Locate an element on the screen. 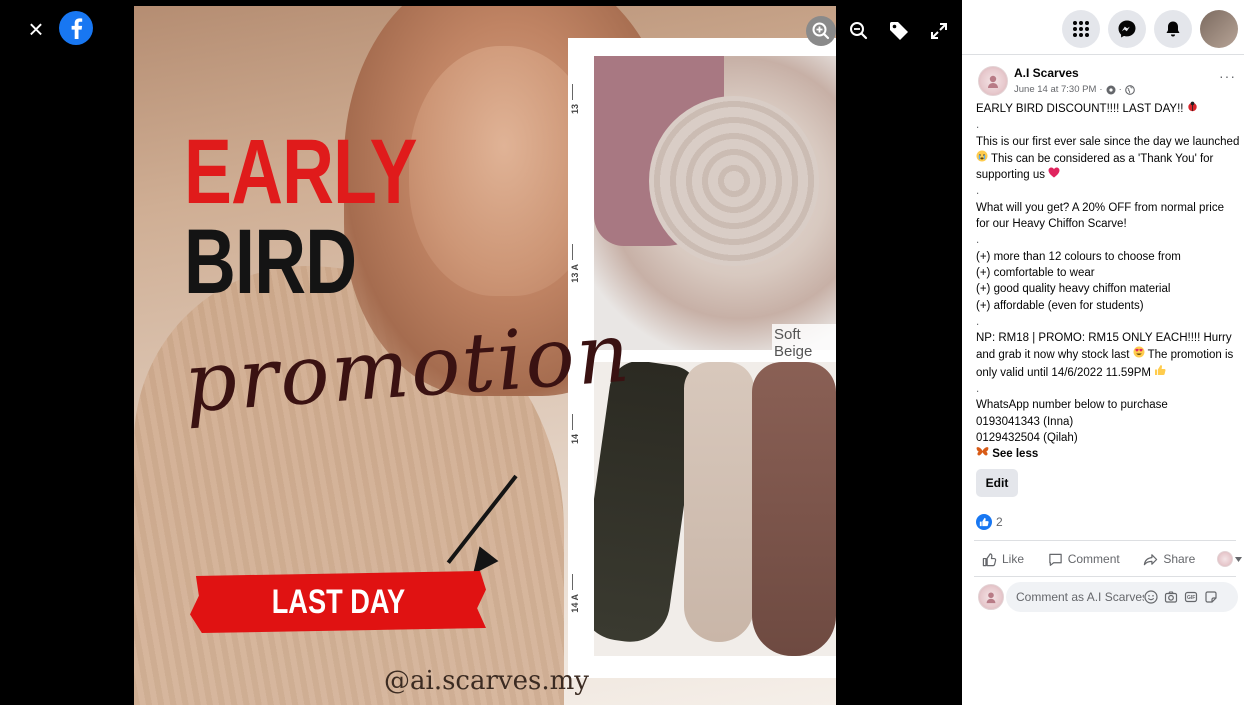 The height and width of the screenshot is (705, 1244). profile-avatar is located at coordinates (1219, 29).